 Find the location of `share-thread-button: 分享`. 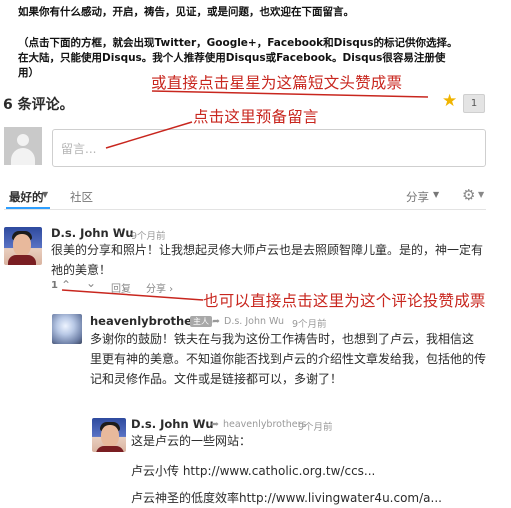

share-thread-button: 分享 is located at coordinates (417, 197).